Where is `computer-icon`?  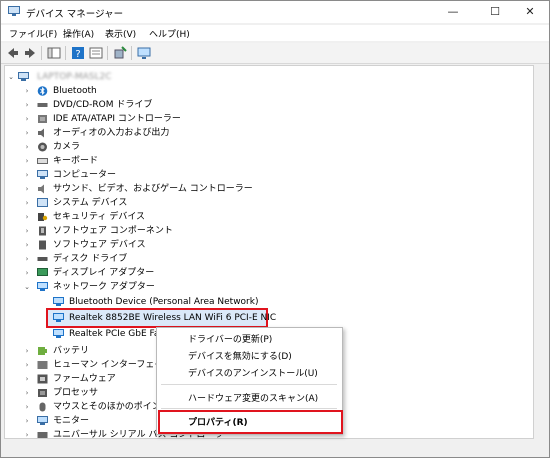
computer-icon is located at coordinates (42, 174).